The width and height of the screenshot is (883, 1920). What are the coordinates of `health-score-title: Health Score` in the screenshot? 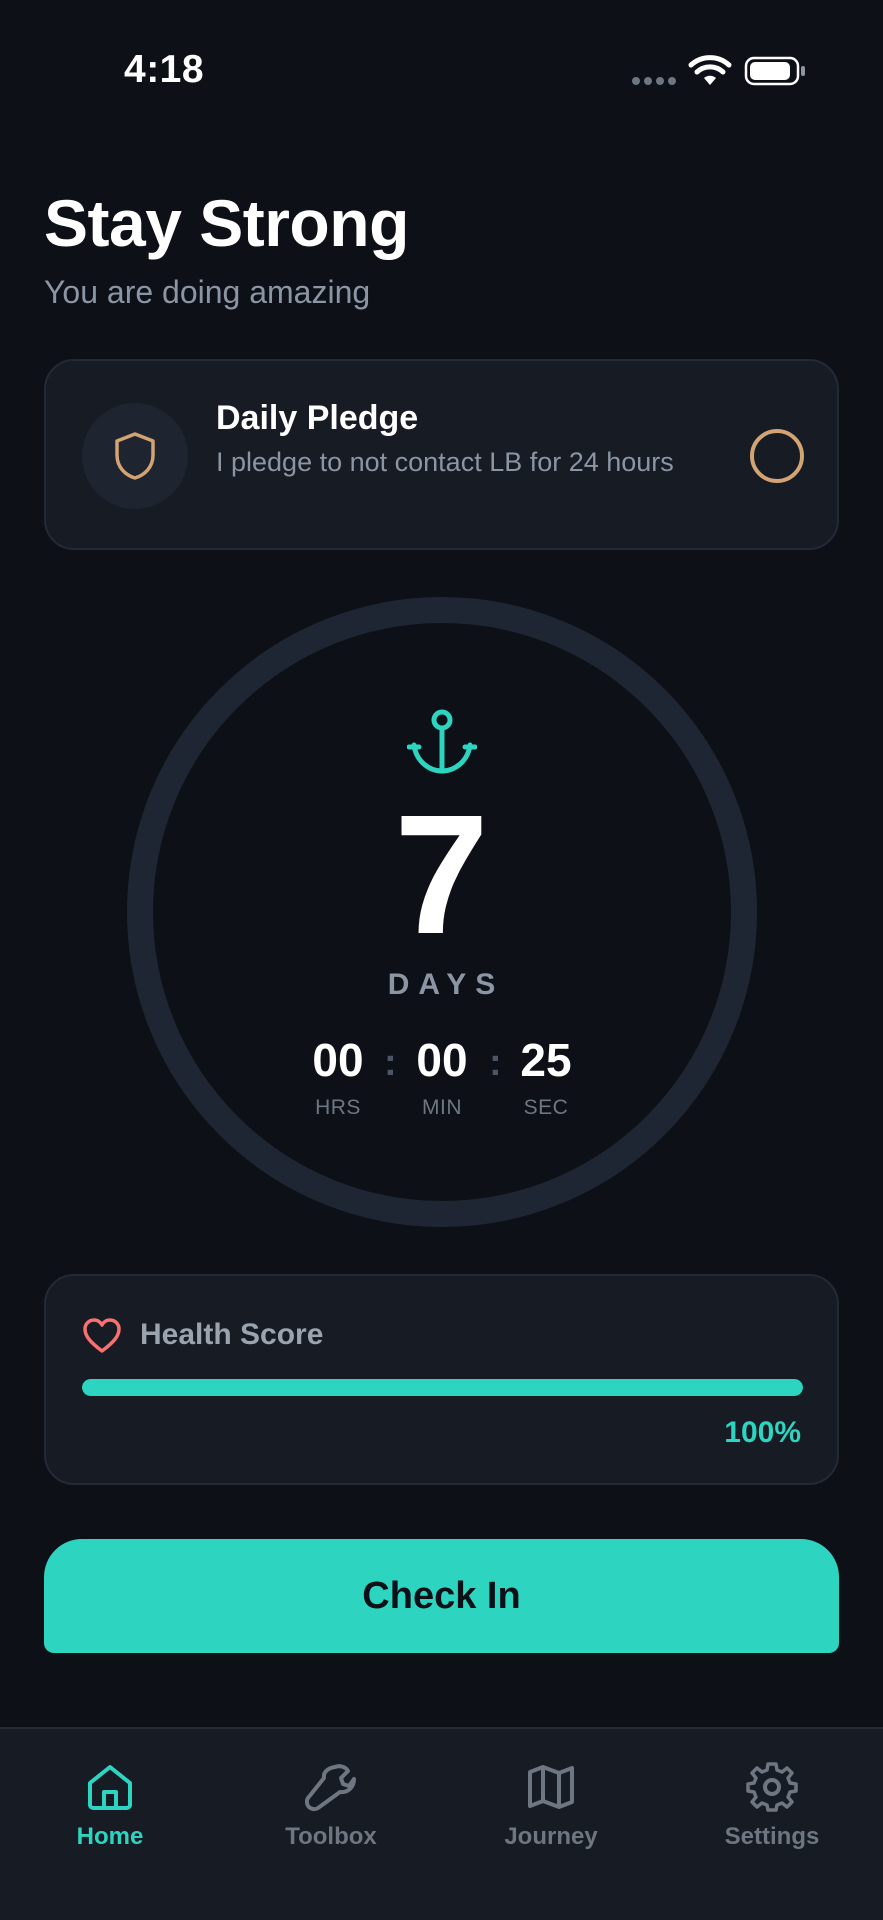 It's located at (232, 1334).